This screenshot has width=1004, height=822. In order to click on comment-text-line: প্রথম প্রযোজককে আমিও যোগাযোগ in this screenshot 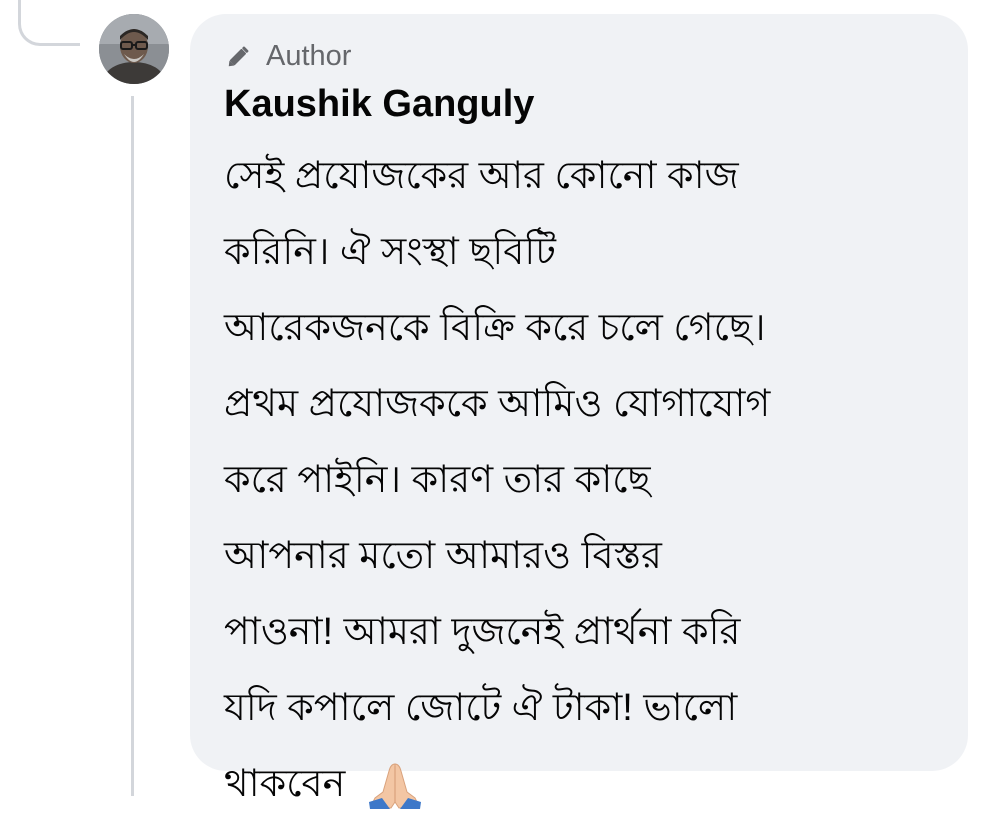, I will do `click(497, 404)`.